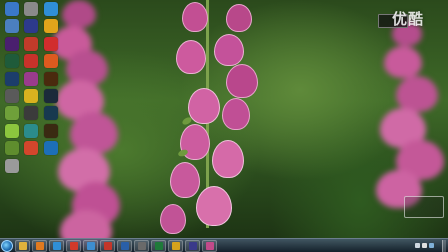 The width and height of the screenshot is (448, 252). Describe the element at coordinates (51, 96) in the screenshot. I see `adobe-lightroom-icon` at that location.